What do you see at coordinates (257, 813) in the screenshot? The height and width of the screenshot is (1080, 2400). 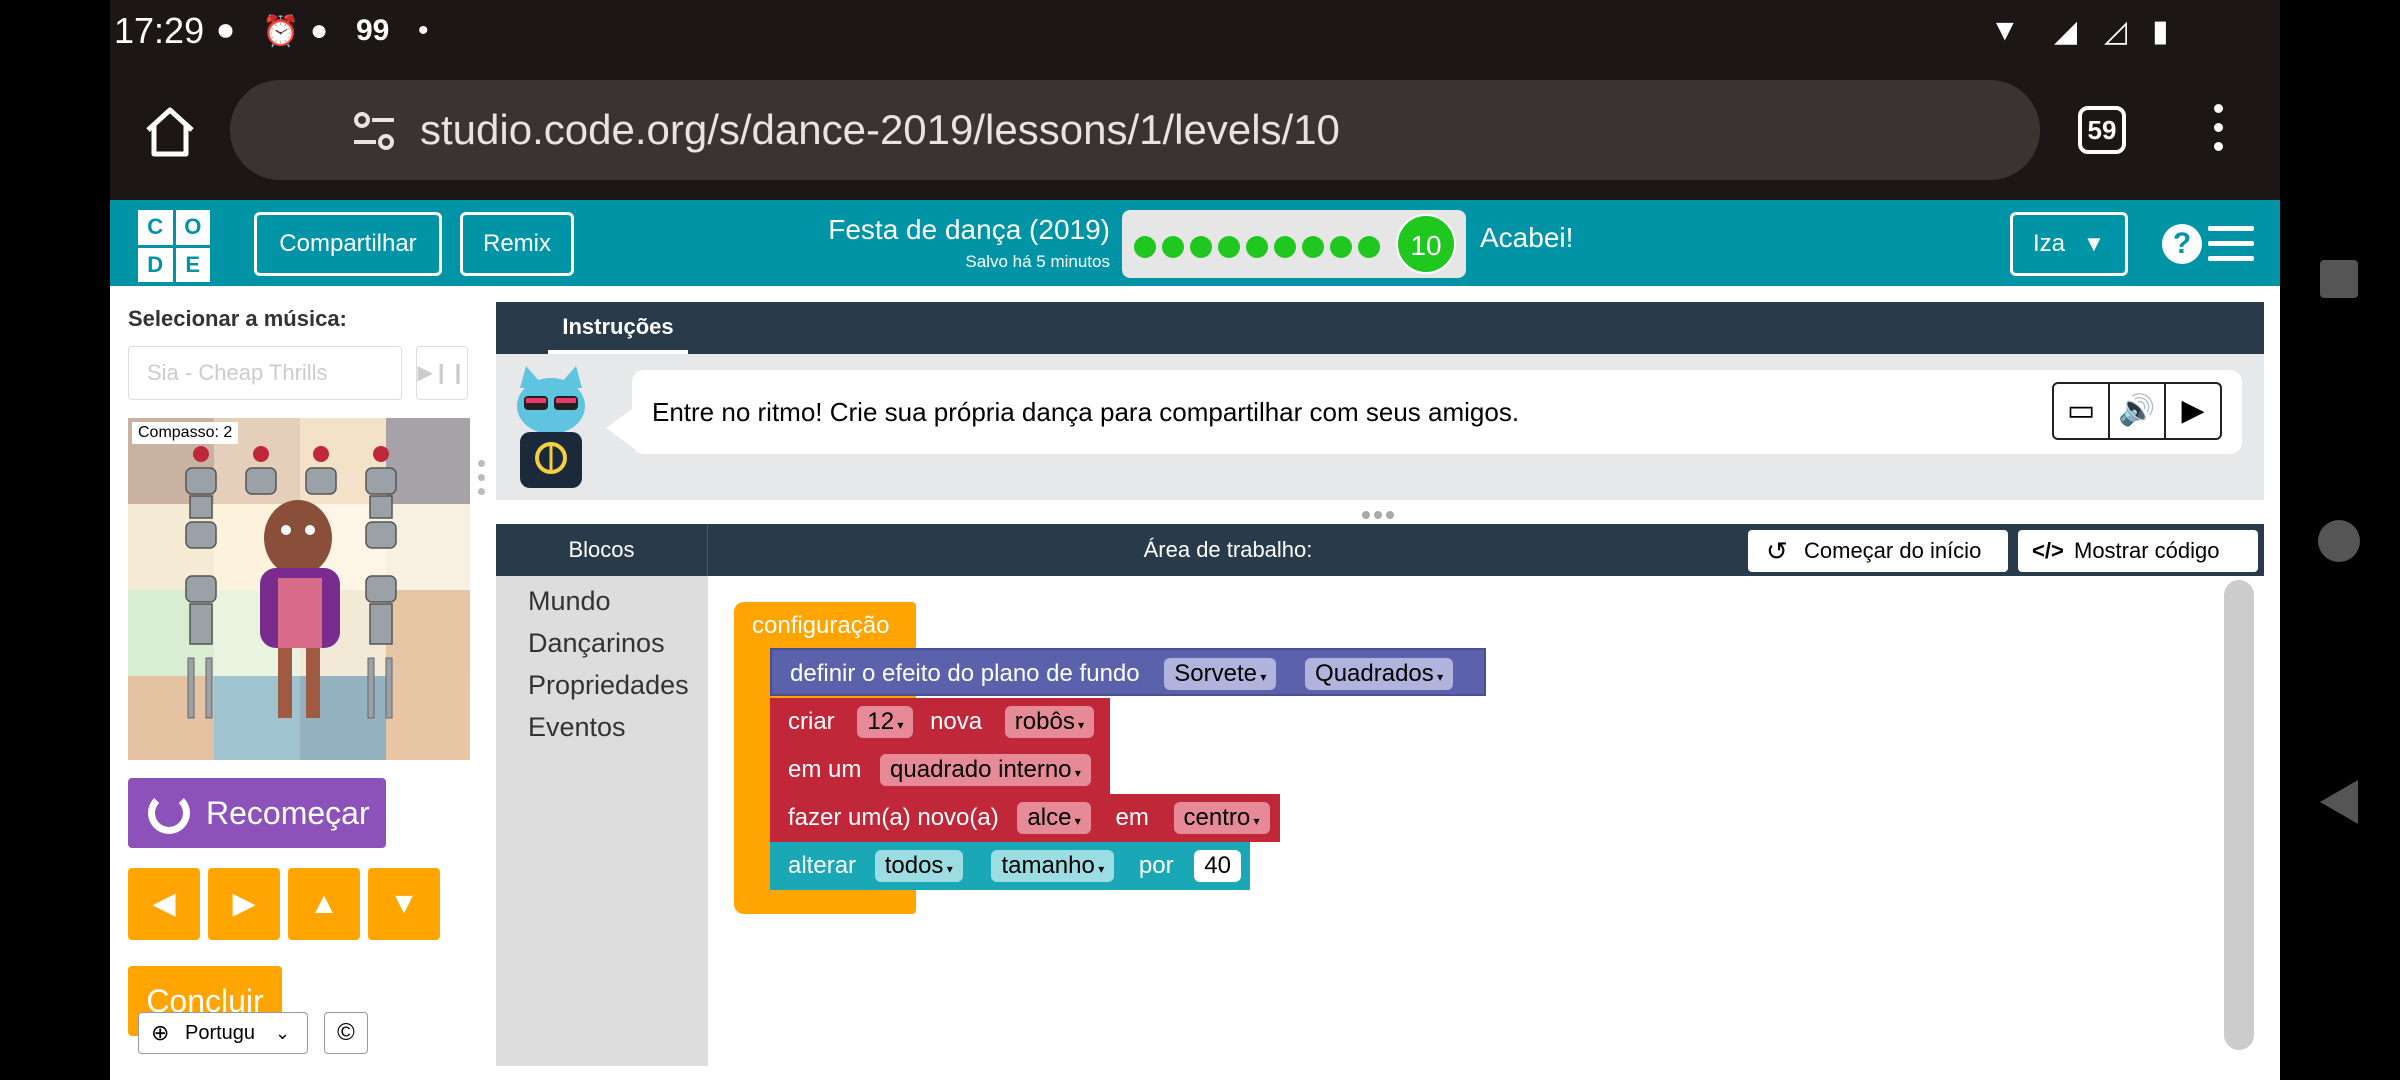 I see `restart-button: Recomeçar` at bounding box center [257, 813].